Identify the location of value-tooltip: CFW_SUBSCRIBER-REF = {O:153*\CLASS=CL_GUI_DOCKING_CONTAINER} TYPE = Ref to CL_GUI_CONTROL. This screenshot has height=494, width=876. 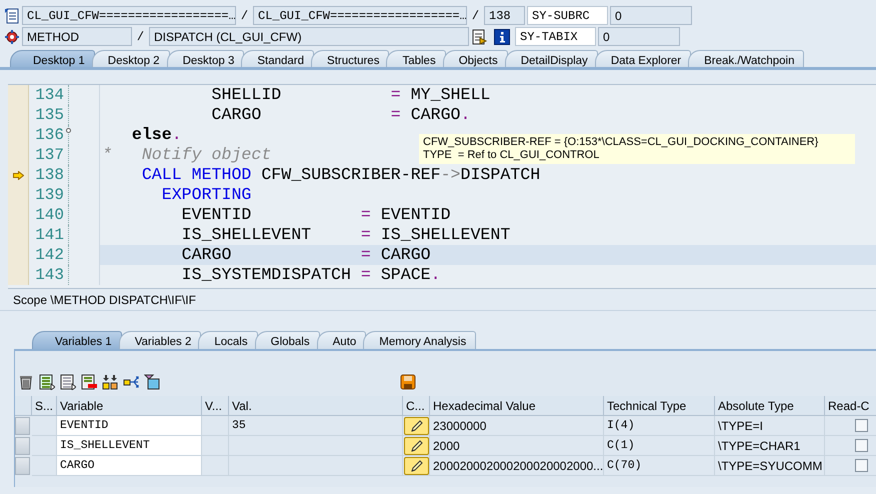
(637, 149).